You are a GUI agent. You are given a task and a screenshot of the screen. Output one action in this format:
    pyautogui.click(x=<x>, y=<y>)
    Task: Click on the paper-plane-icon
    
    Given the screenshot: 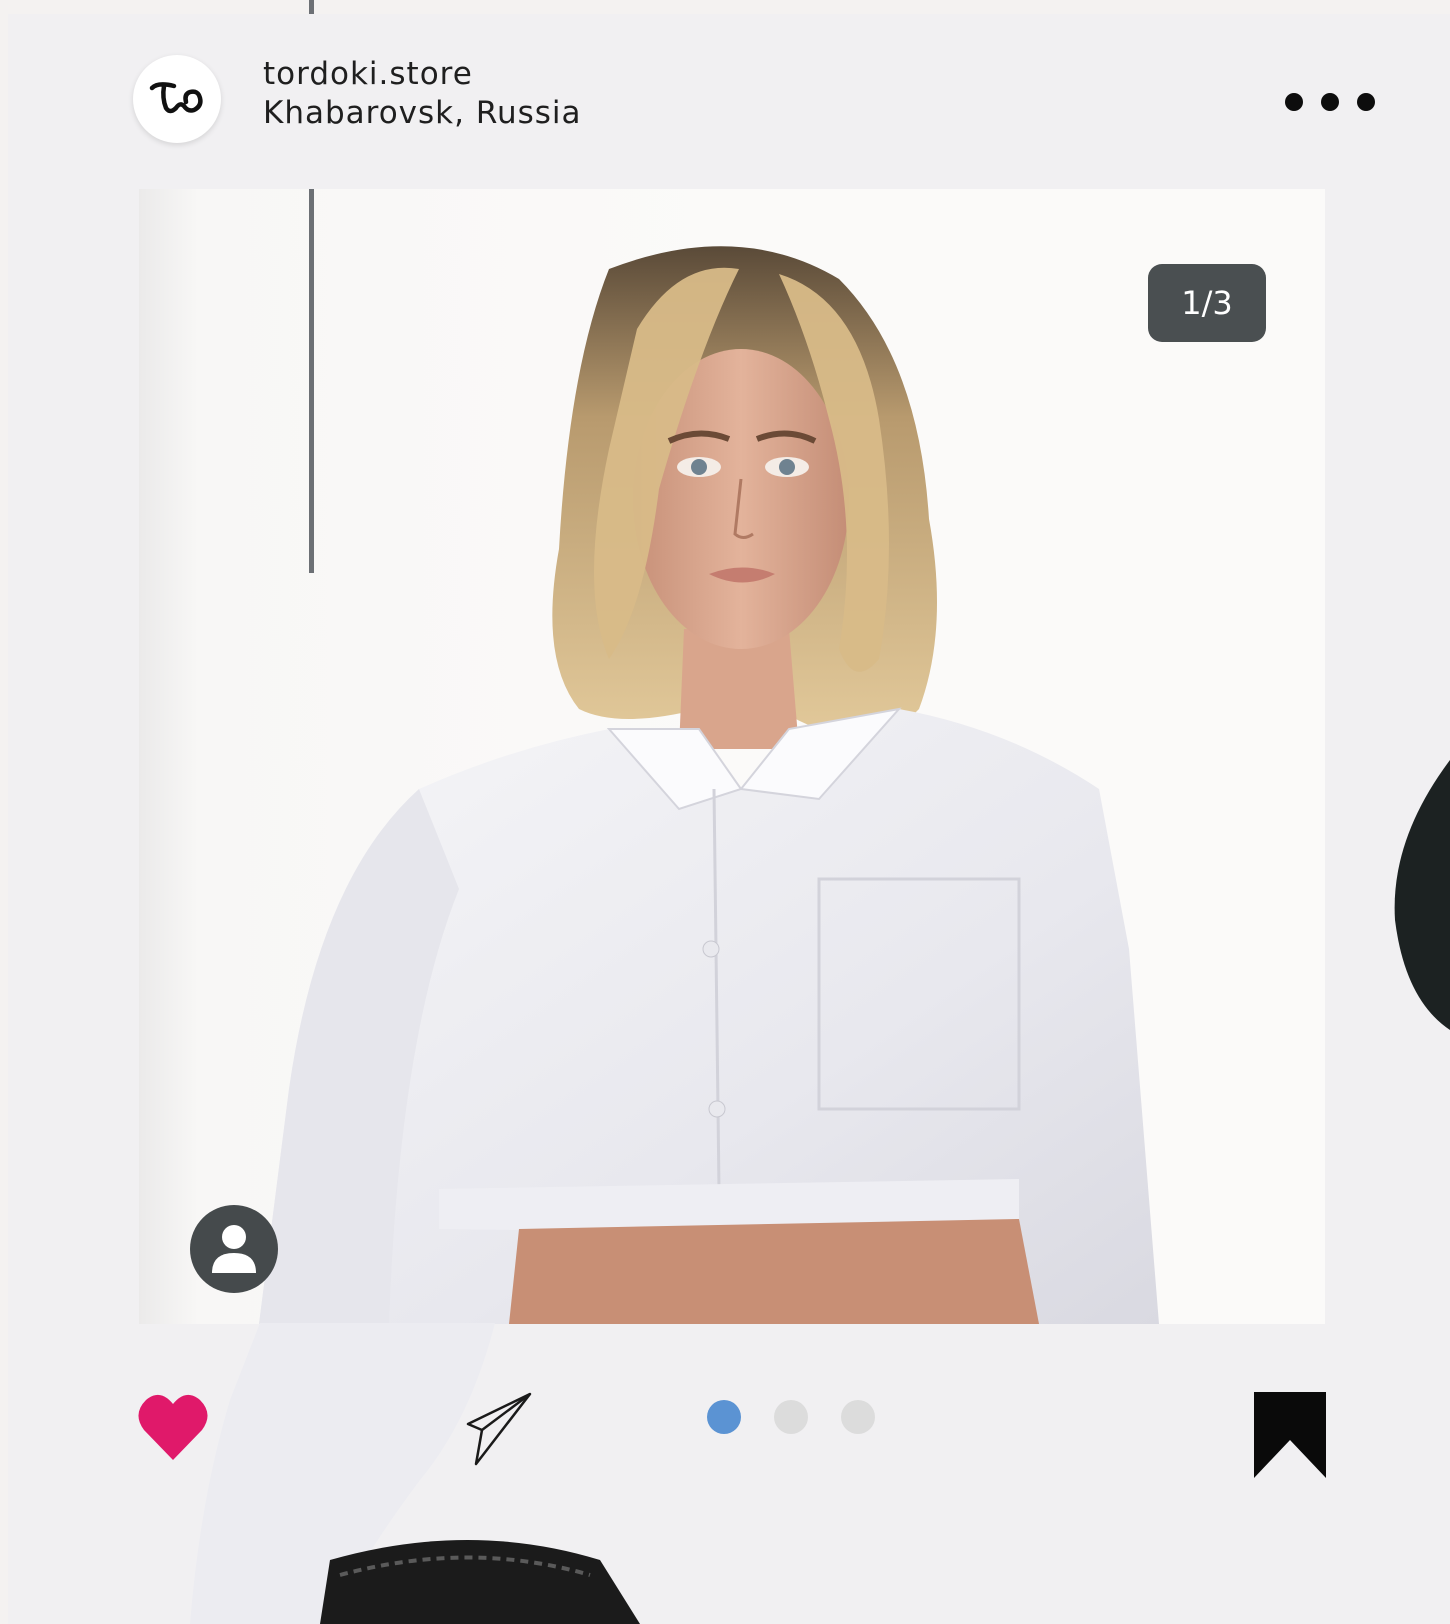 What is the action you would take?
    pyautogui.click(x=499, y=1429)
    